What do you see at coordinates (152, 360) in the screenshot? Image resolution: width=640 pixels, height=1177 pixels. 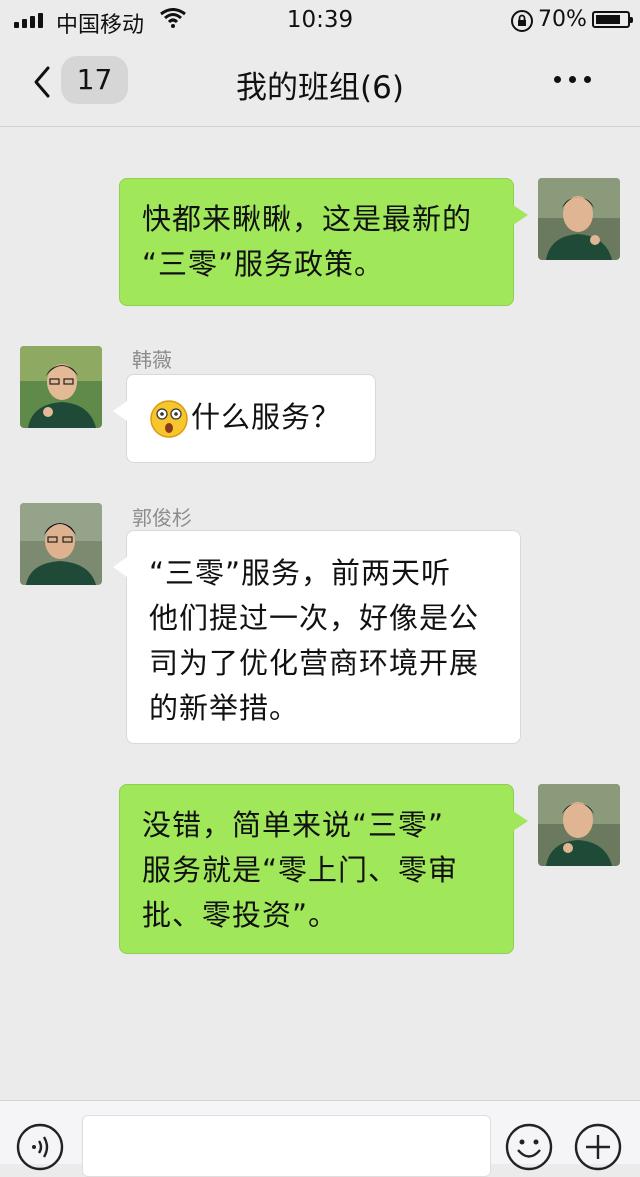 I see `sender-name: 韩薇` at bounding box center [152, 360].